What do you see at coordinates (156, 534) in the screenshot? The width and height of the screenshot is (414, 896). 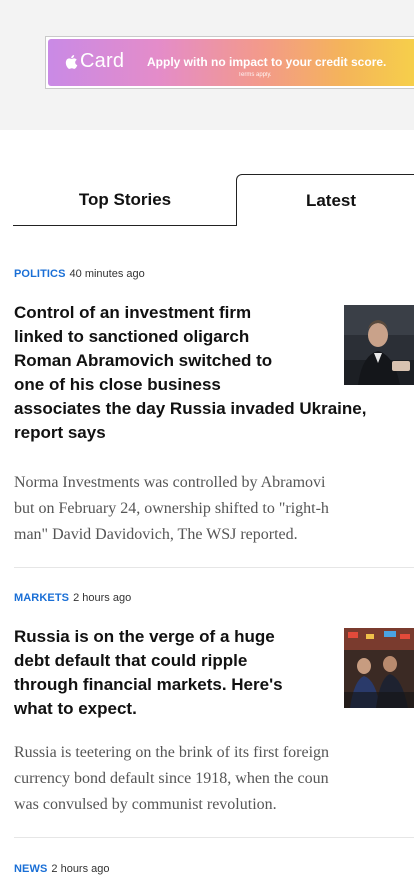 I see `summary-line: man" David Davidovich, The WSJ reported.` at bounding box center [156, 534].